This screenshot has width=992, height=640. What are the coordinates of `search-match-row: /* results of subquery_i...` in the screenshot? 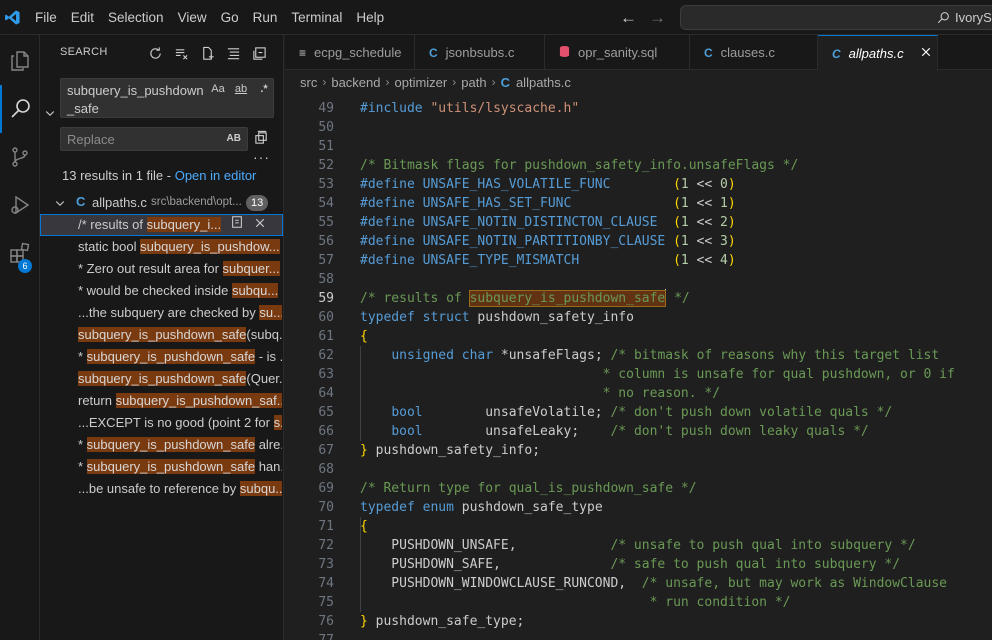 It's located at (161, 225).